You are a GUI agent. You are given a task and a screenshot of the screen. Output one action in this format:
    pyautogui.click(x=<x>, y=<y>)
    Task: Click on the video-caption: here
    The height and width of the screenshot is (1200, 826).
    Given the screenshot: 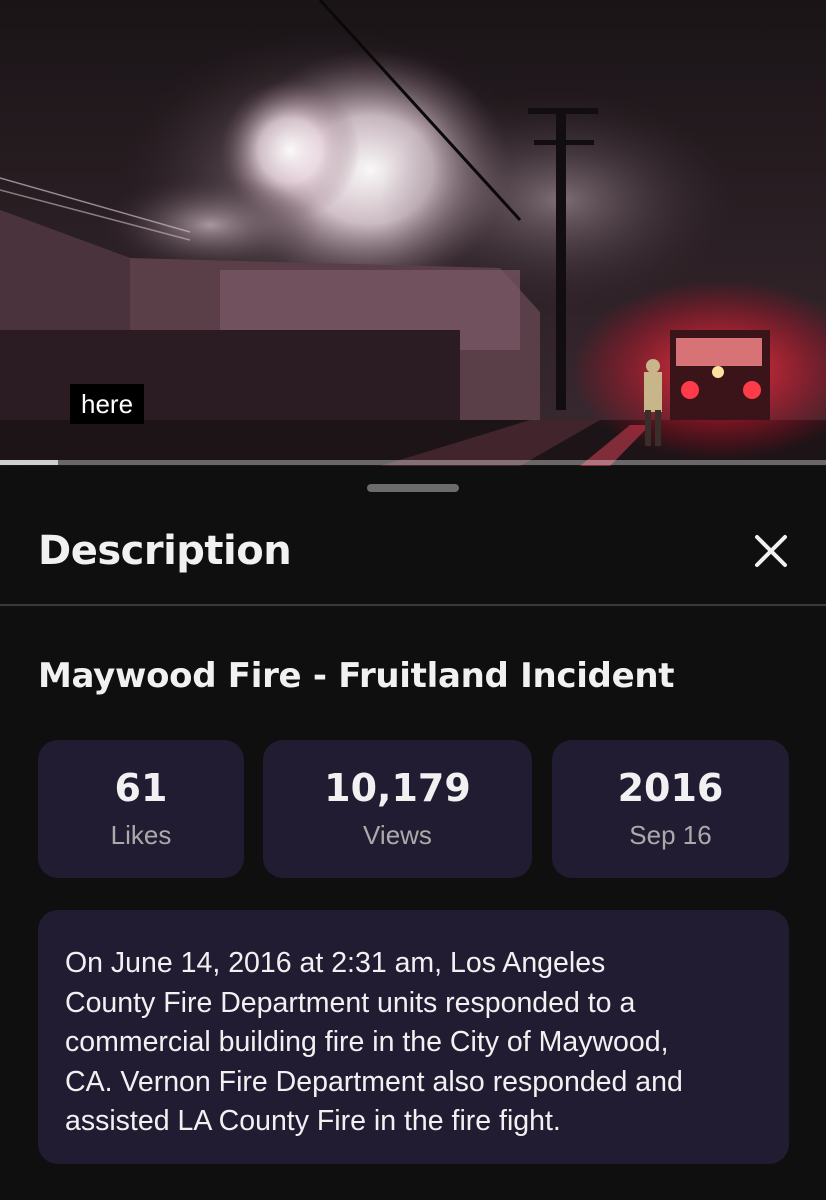 What is the action you would take?
    pyautogui.click(x=107, y=404)
    